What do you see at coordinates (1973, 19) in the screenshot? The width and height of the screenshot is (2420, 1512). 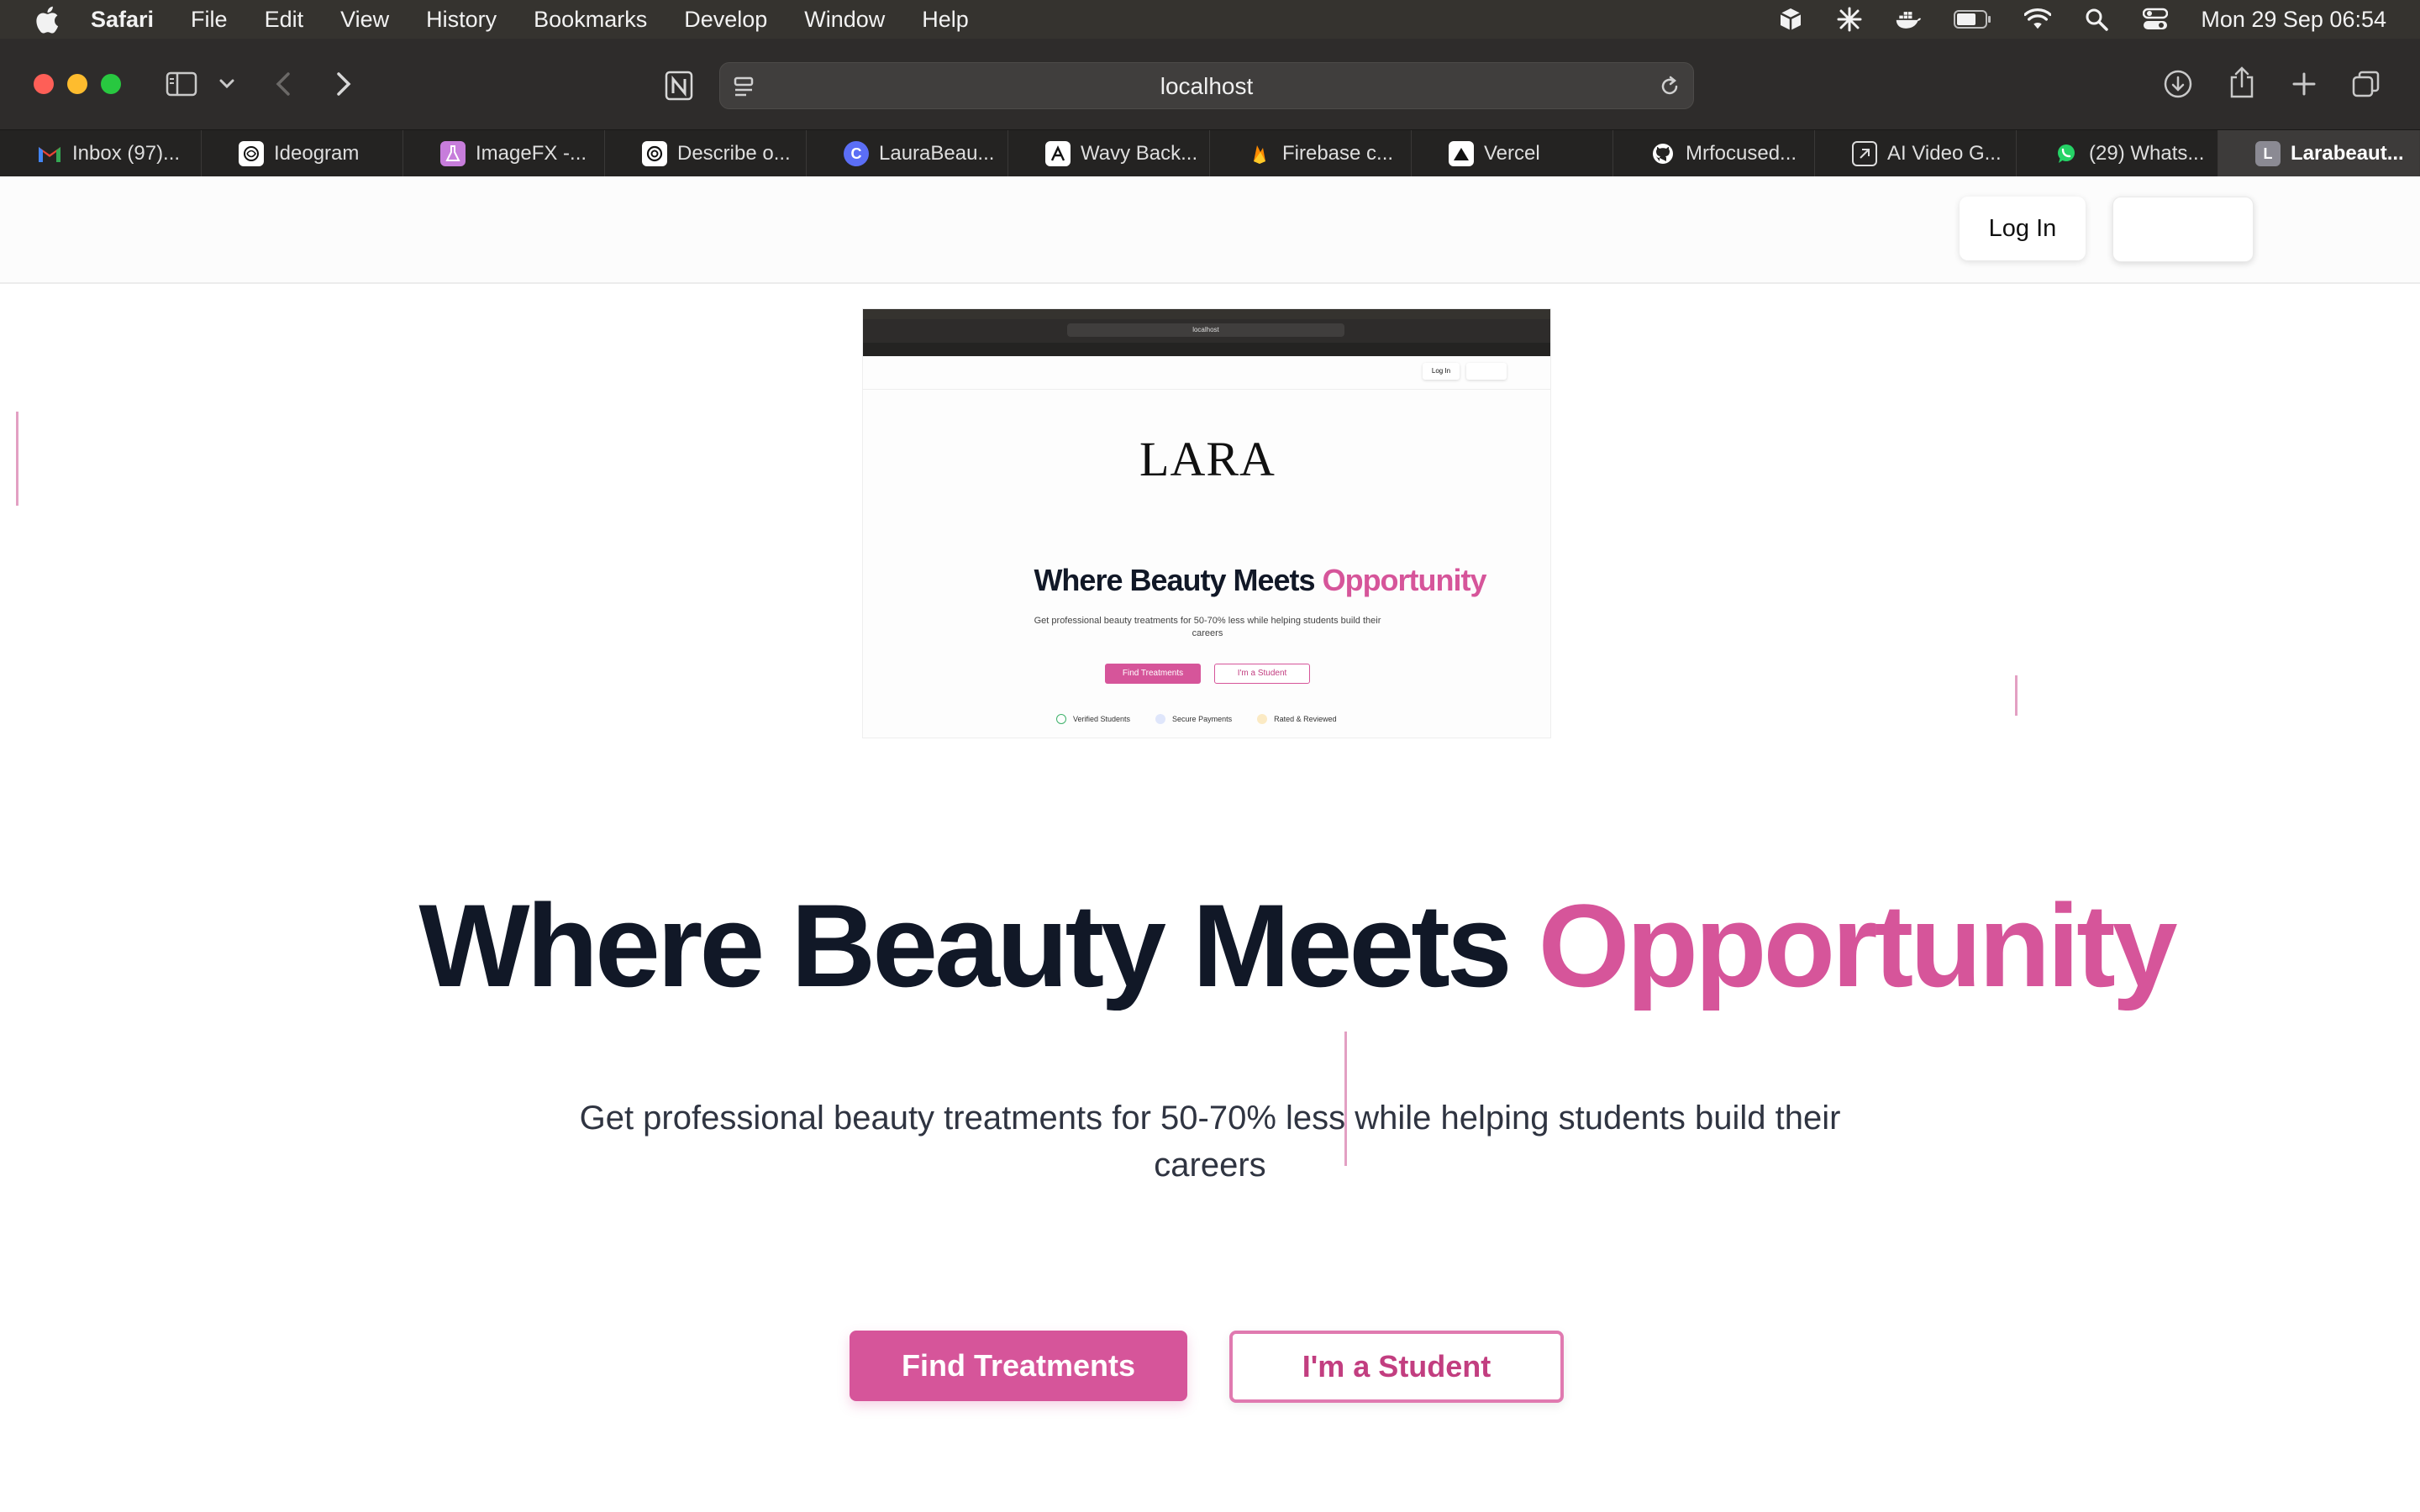 I see `battery-icon` at bounding box center [1973, 19].